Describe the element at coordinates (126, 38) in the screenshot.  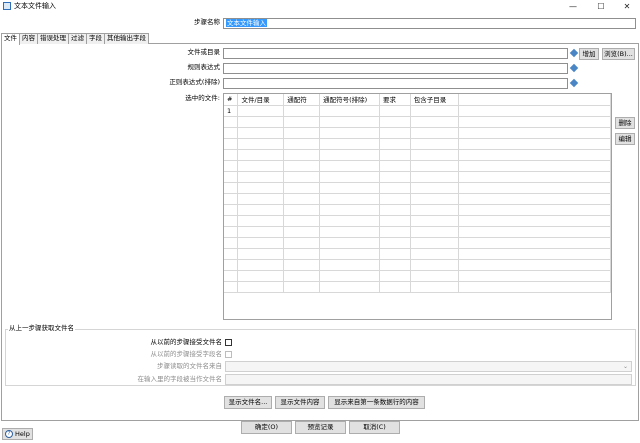
I see `tab-other-output-fields: 其他输出字段` at that location.